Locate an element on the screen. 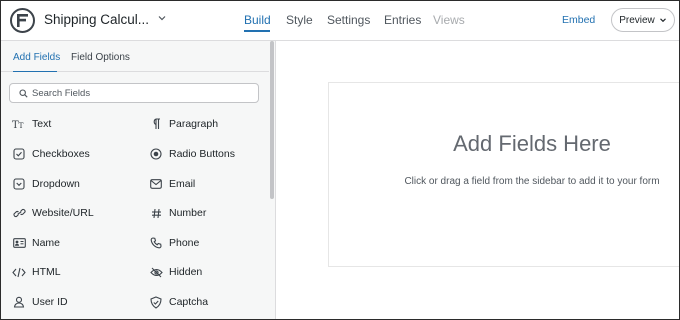 Image resolution: width=680 pixels, height=320 pixels. field-html: HTML is located at coordinates (74, 272).